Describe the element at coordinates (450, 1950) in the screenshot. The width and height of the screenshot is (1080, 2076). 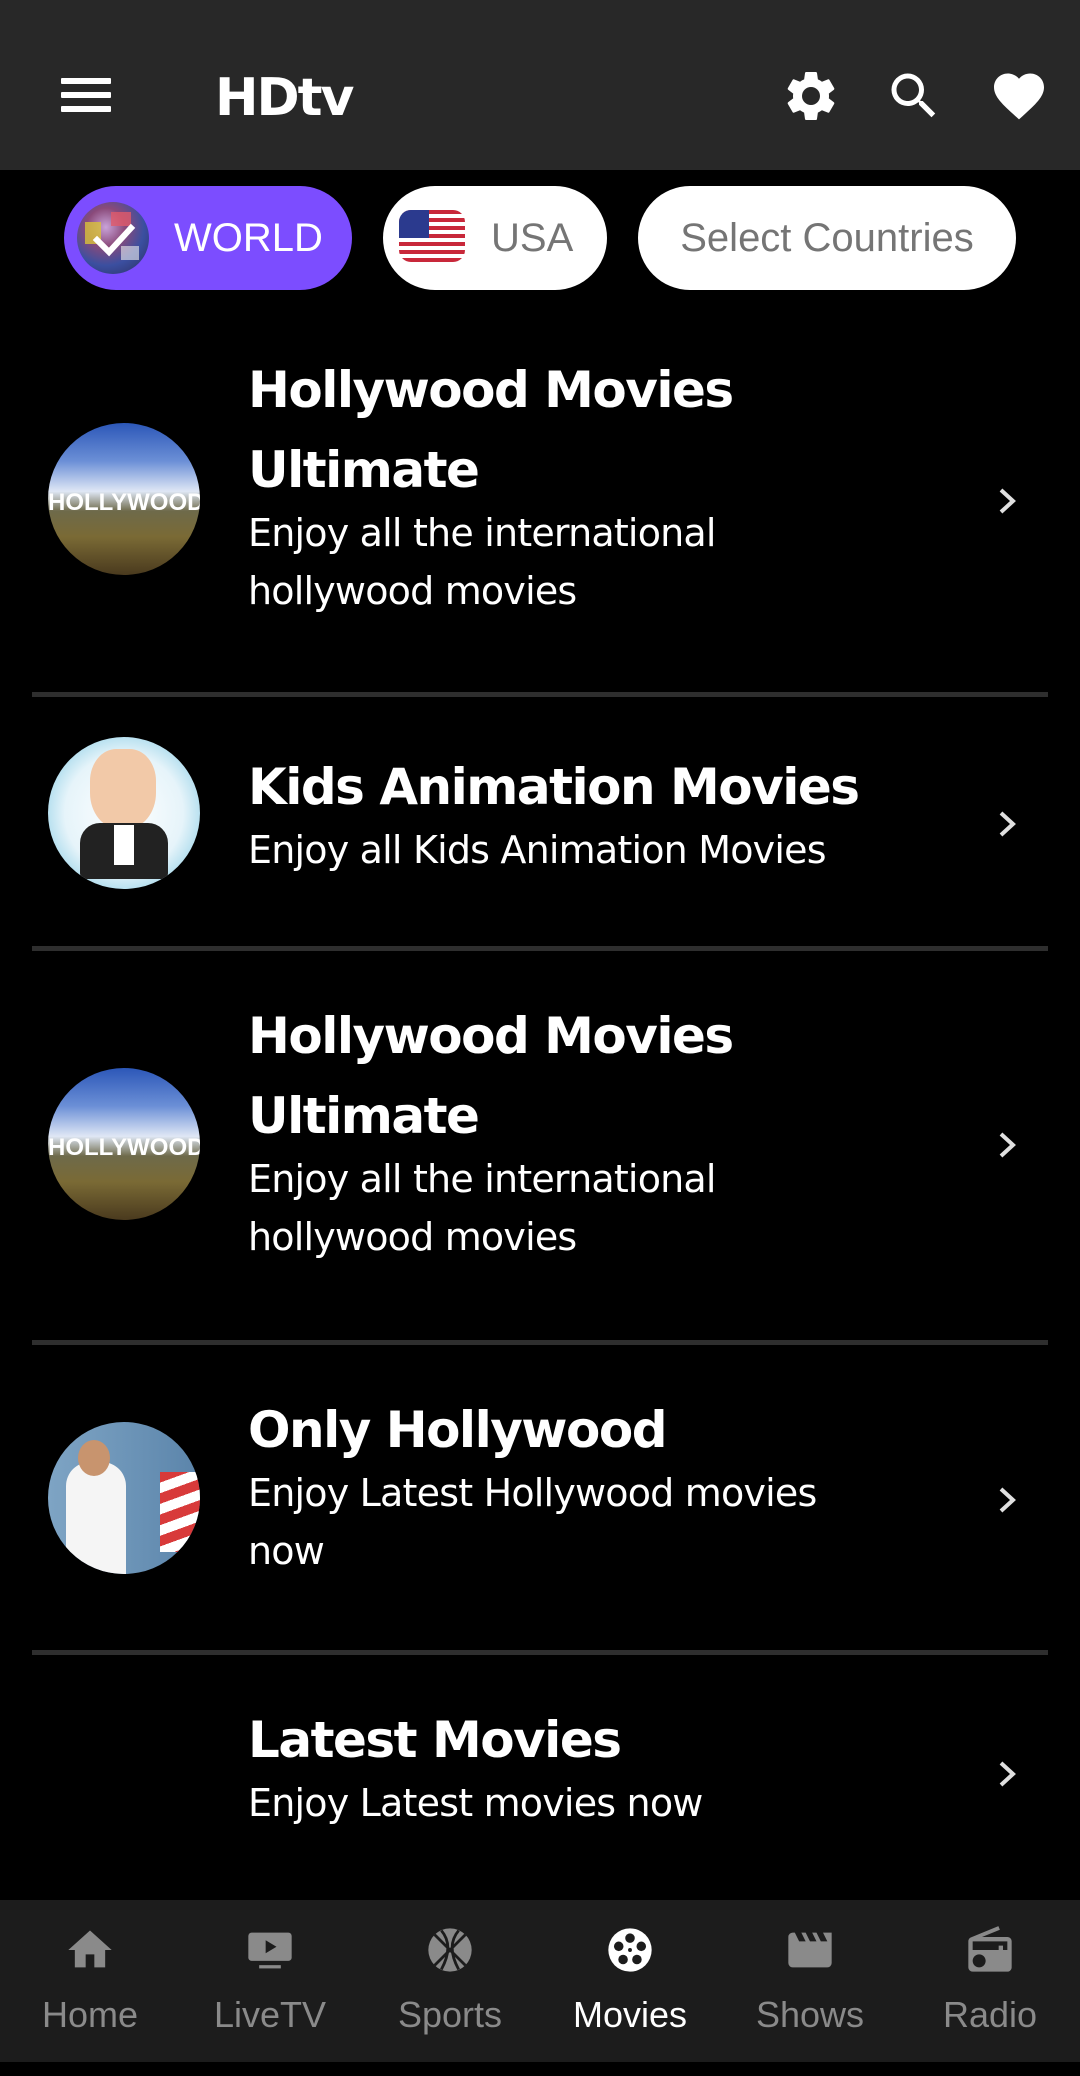
I see `basketball-icon` at that location.